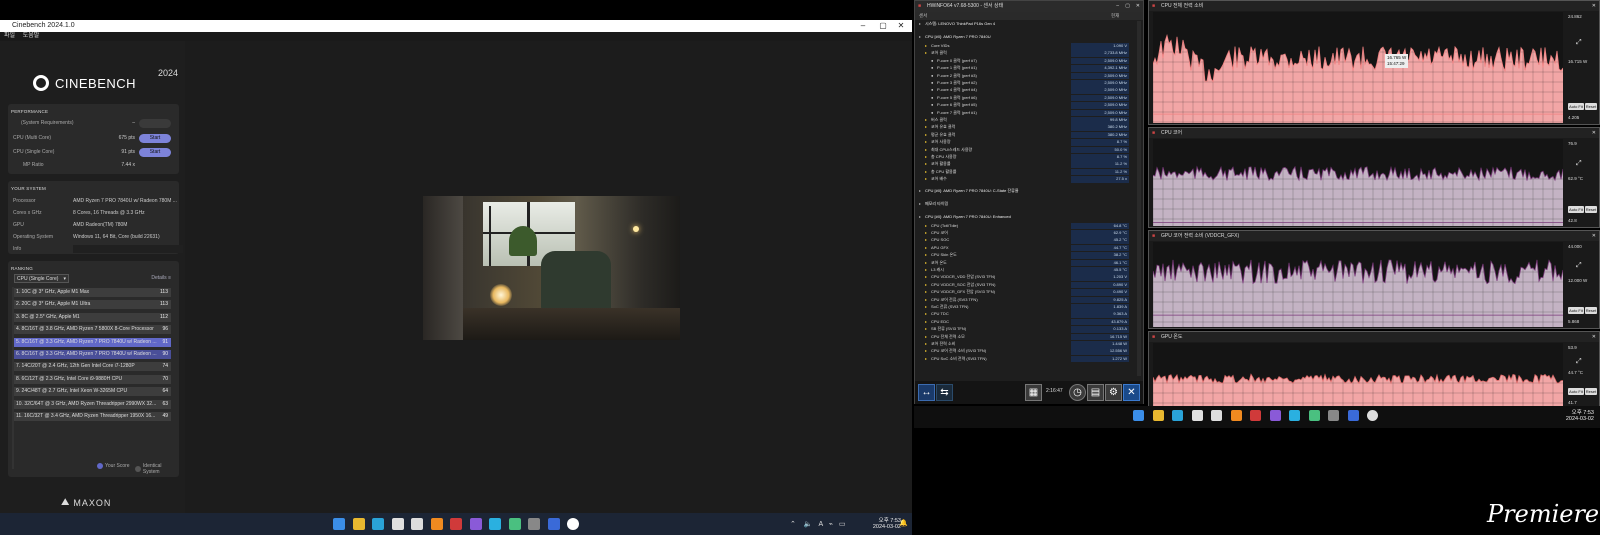 The height and width of the screenshot is (535, 1600). I want to click on sensor-row: ▸ CPU SOC 45.2 °C, so click(1022, 240).